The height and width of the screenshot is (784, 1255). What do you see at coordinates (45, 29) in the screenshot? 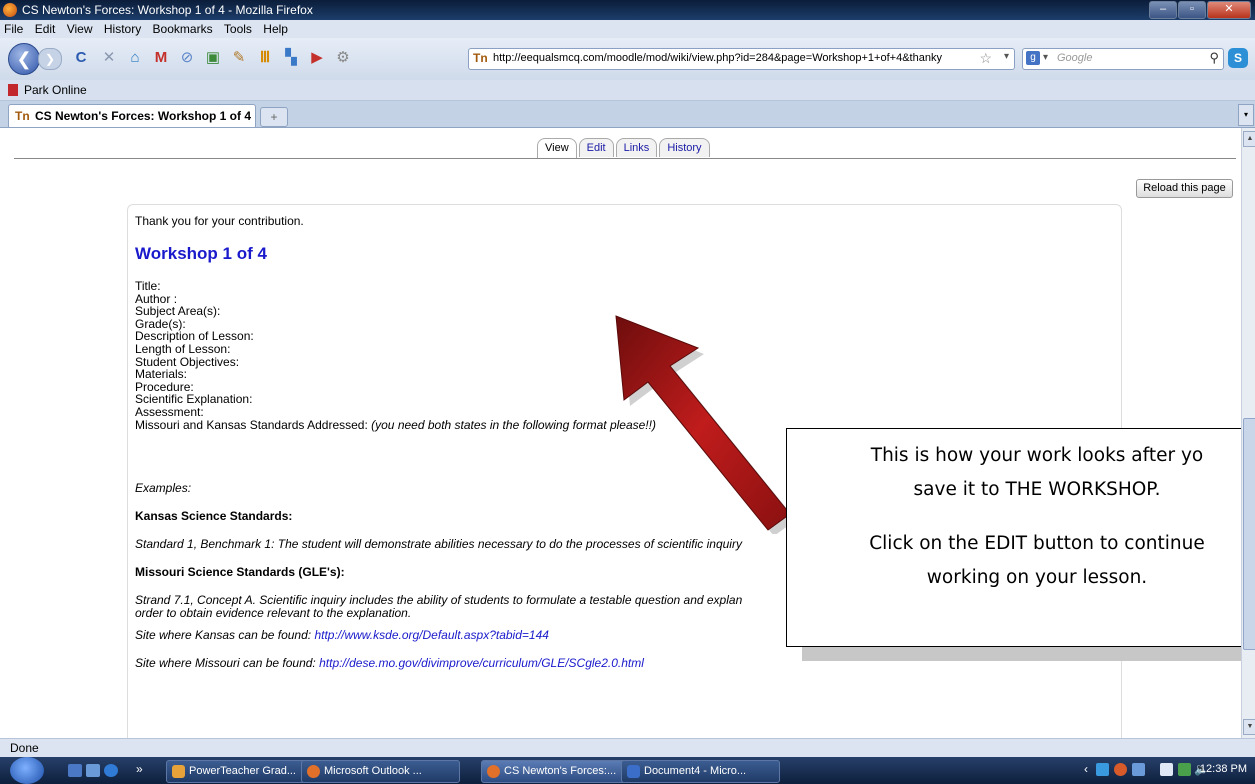
I see `menu-edit: Edit` at bounding box center [45, 29].